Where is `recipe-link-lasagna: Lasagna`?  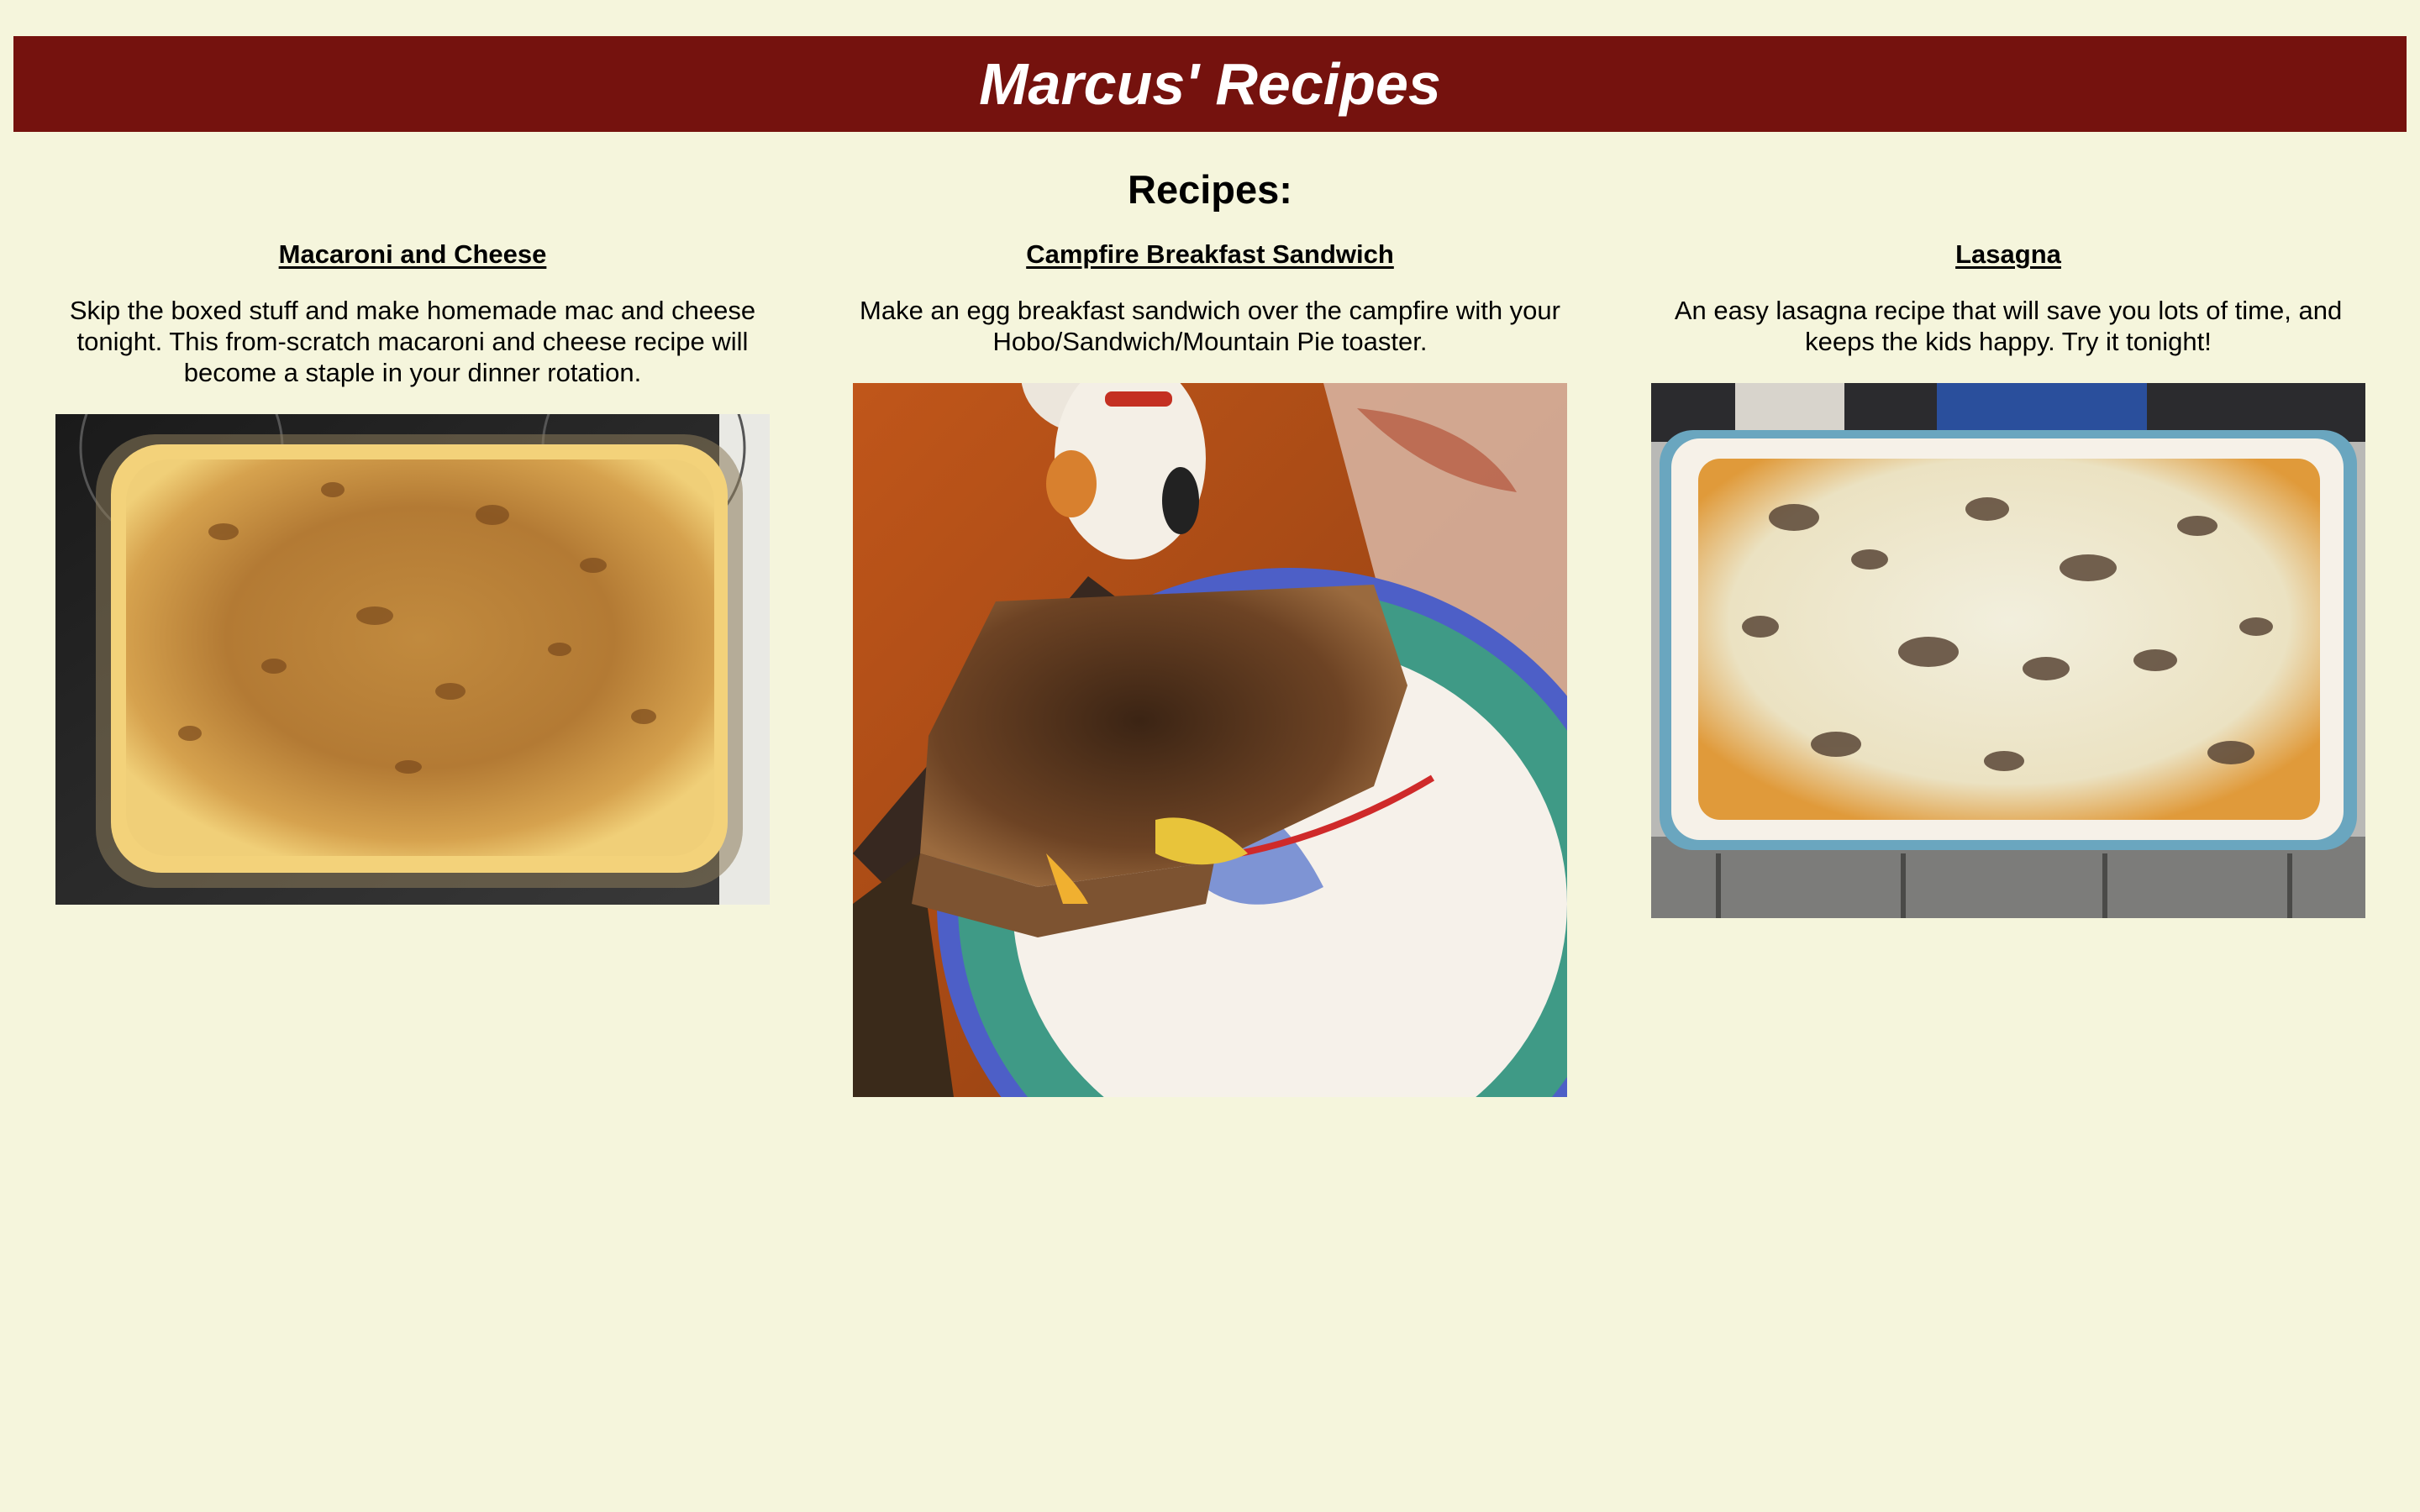 recipe-link-lasagna: Lasagna is located at coordinates (2008, 254).